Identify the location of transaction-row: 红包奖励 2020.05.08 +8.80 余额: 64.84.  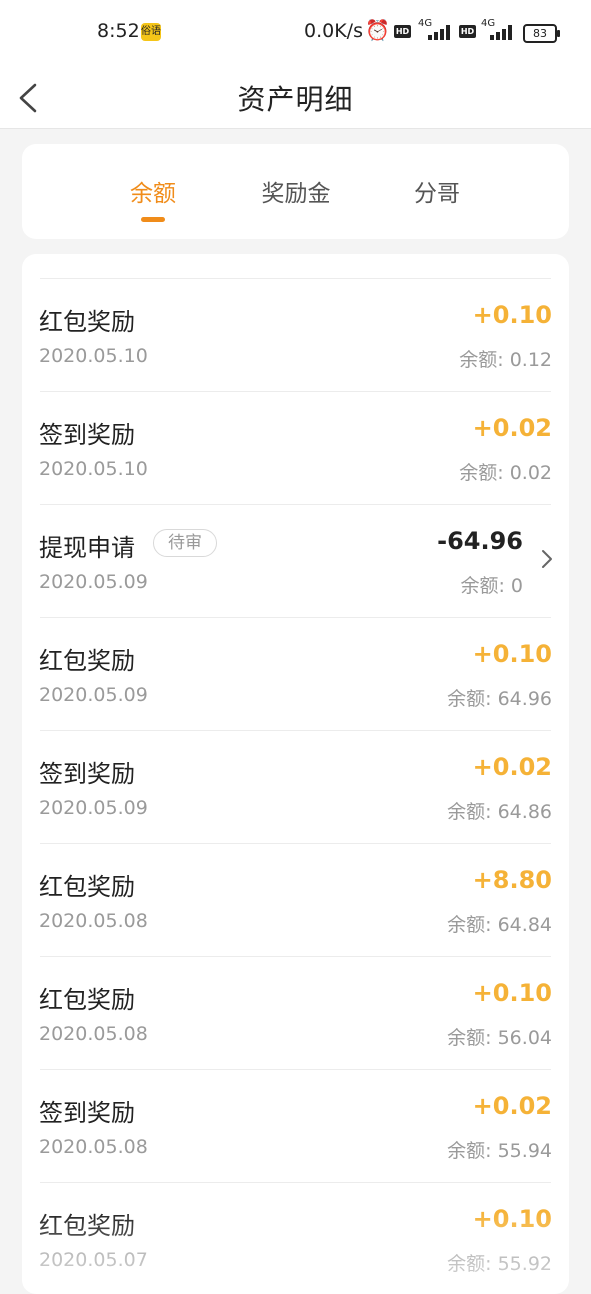
(295, 900).